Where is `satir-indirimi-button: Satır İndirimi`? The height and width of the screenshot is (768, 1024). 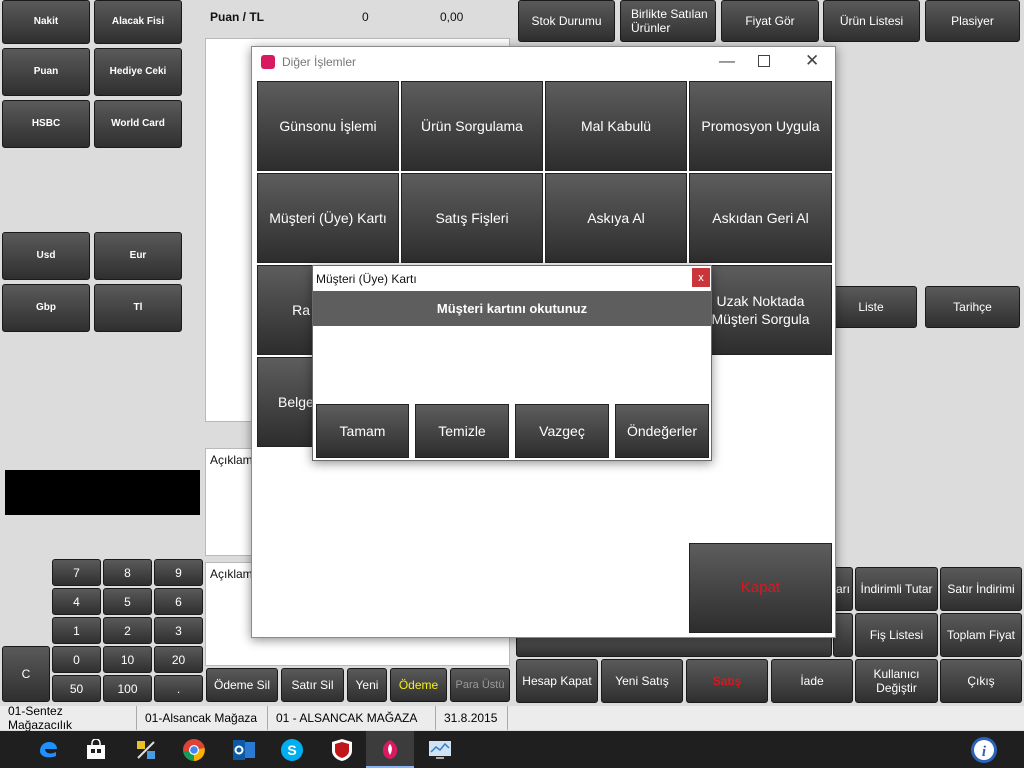
satir-indirimi-button: Satır İndirimi is located at coordinates (981, 589).